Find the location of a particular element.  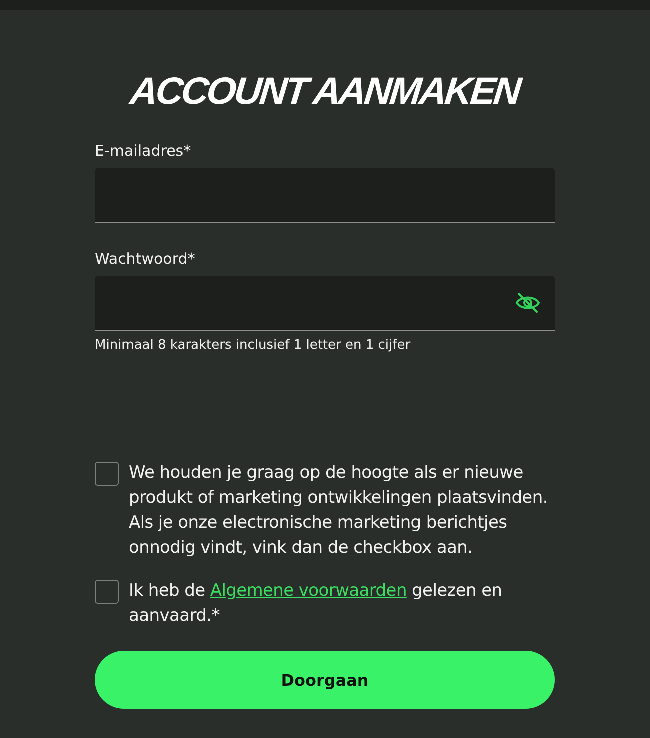

password-field is located at coordinates (325, 303).